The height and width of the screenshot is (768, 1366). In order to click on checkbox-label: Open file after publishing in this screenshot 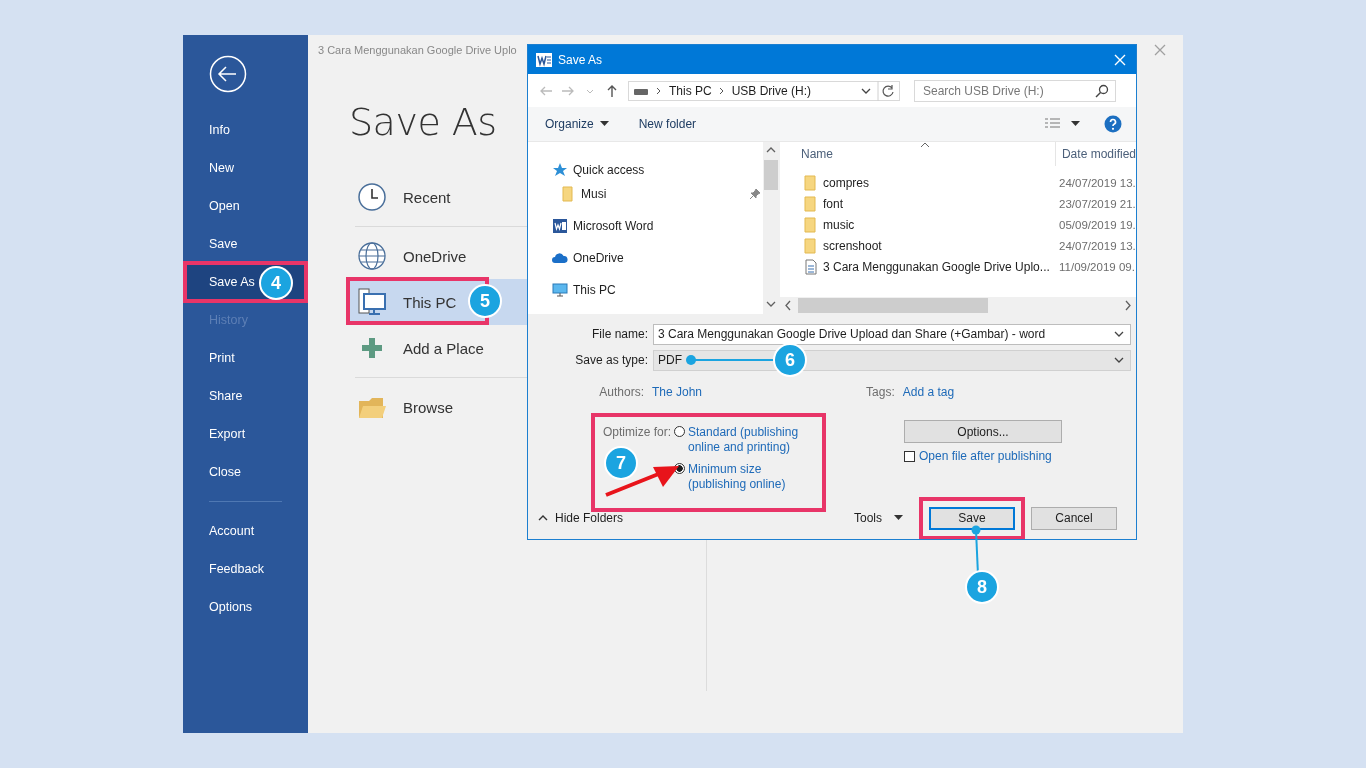, I will do `click(985, 456)`.